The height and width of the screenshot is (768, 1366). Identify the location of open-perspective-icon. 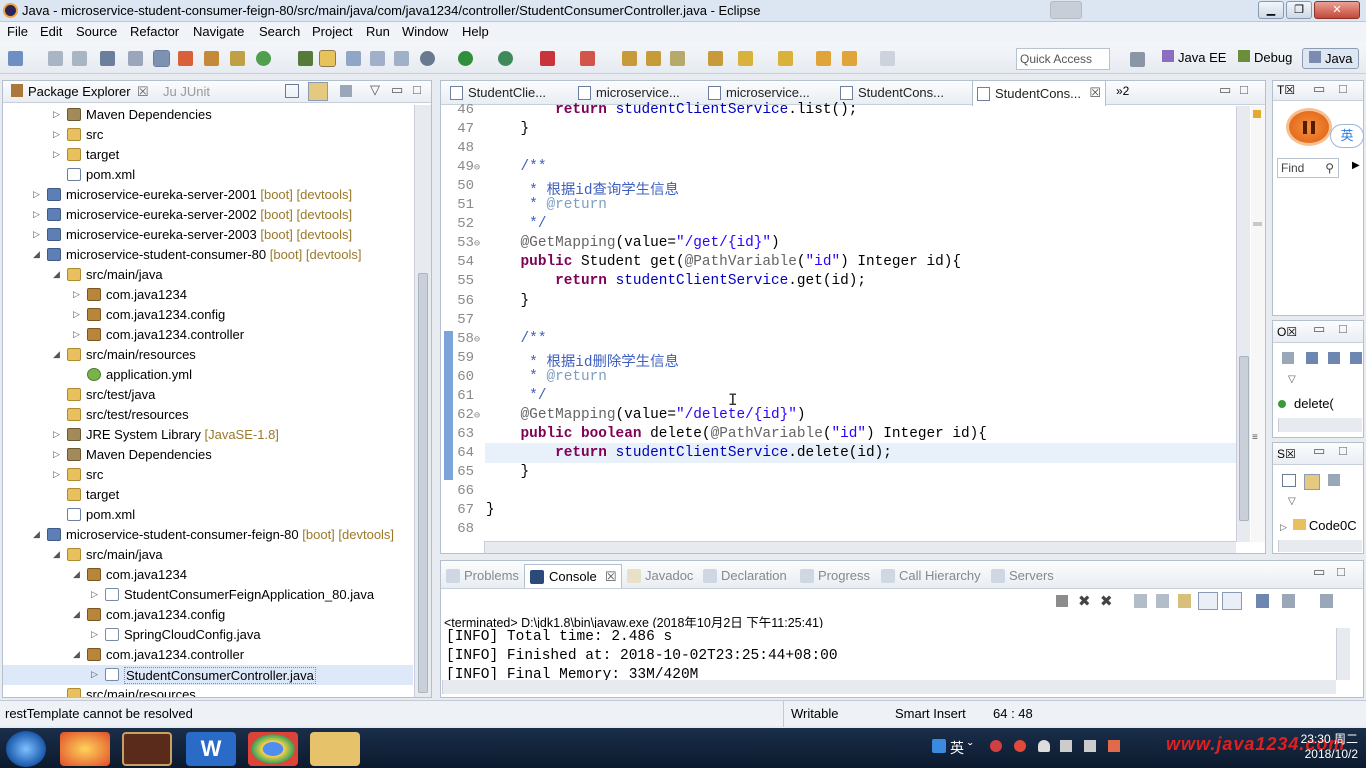
(1137, 59).